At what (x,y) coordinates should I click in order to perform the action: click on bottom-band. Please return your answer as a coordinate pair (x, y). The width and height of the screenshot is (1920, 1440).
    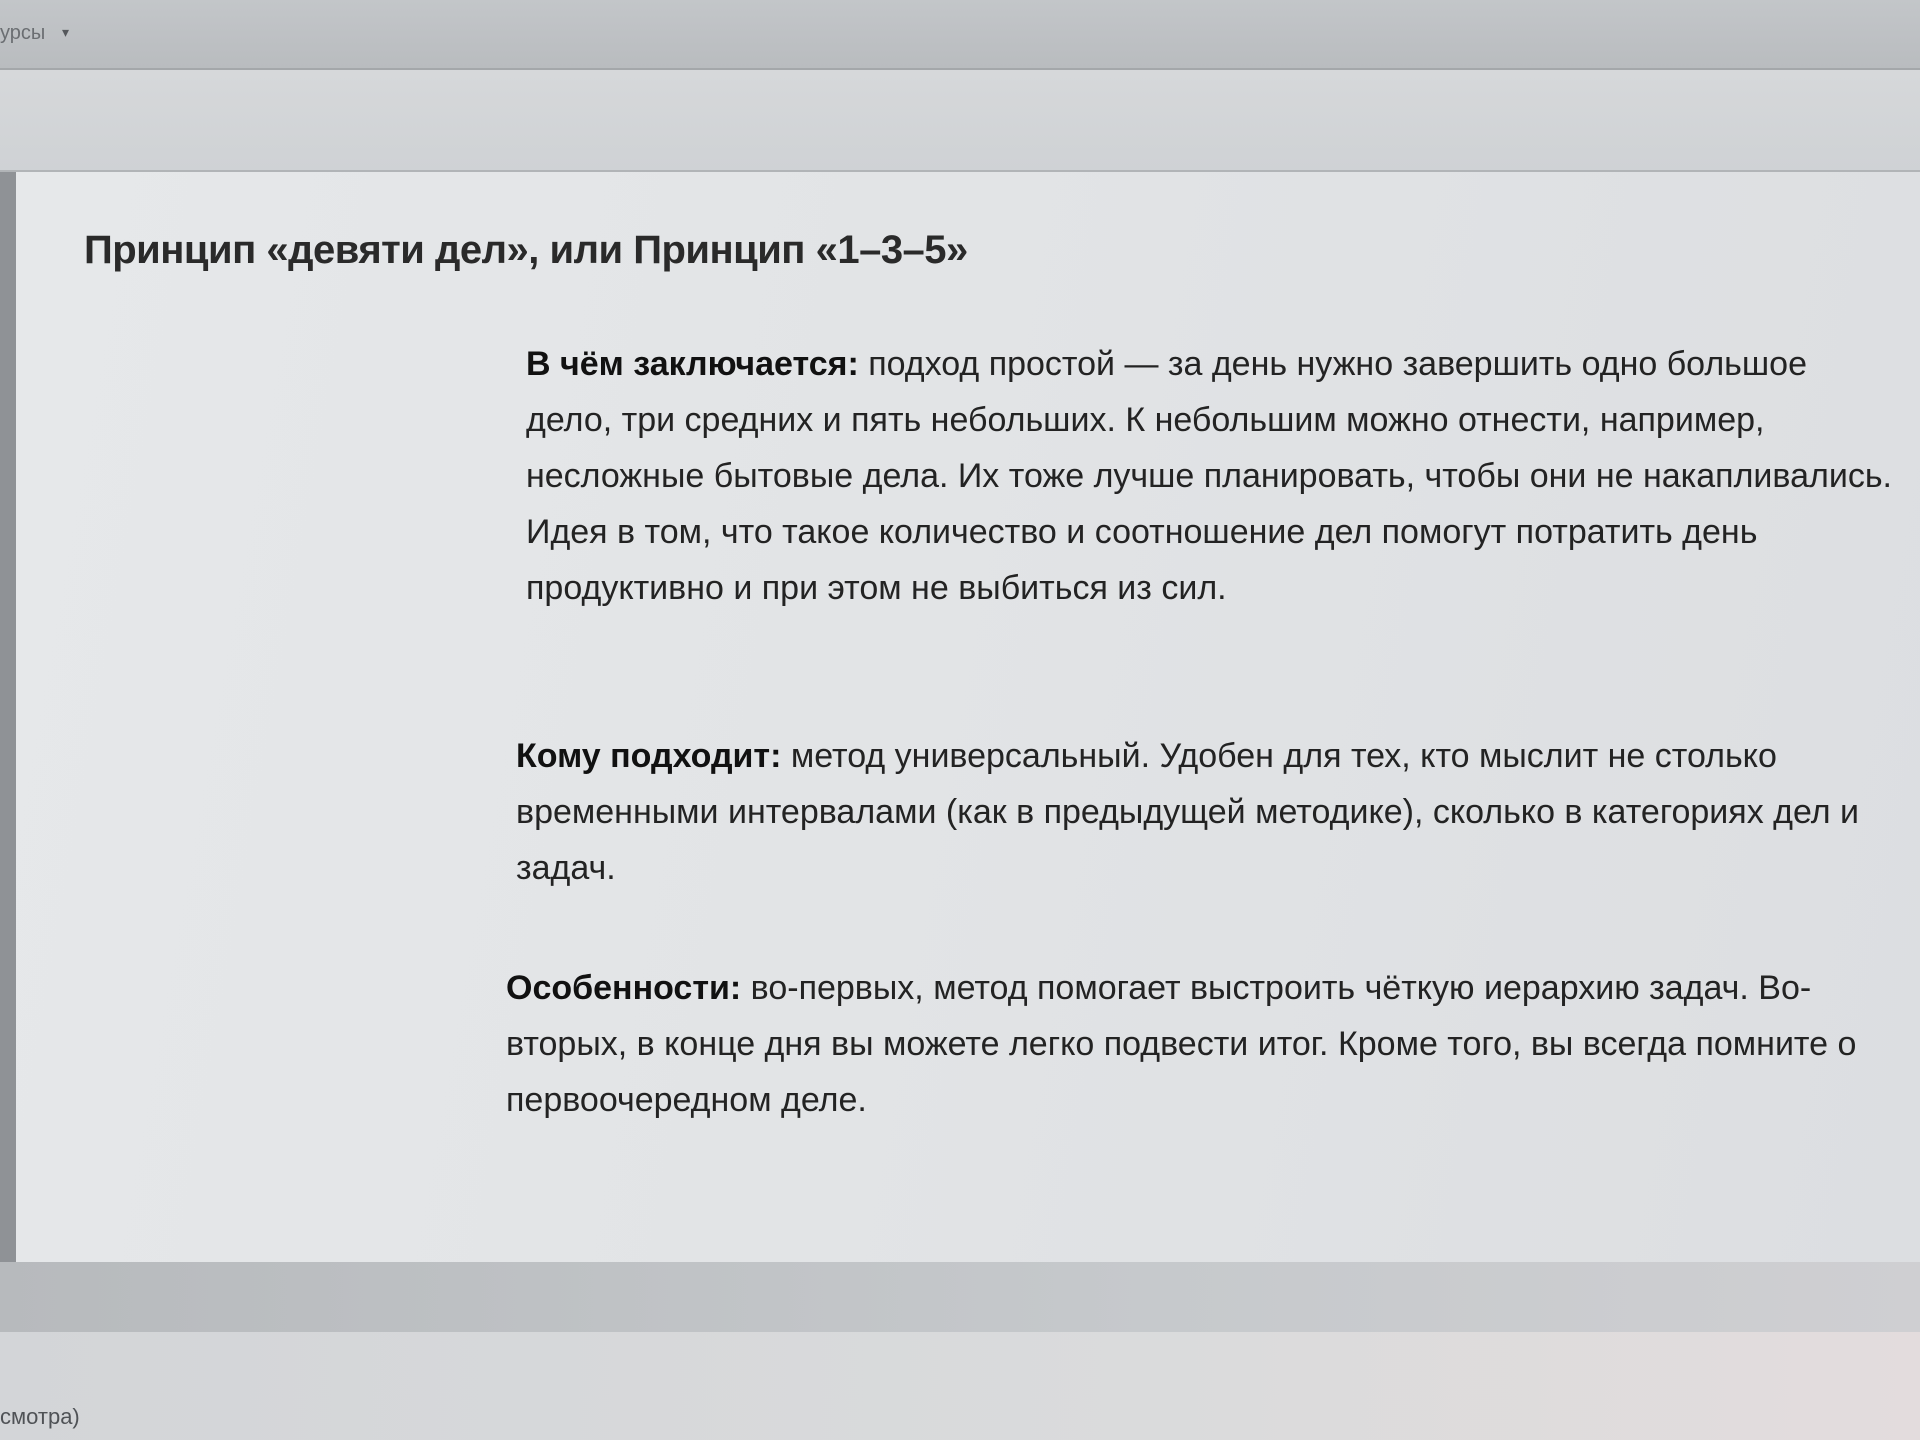
    Looking at the image, I should click on (960, 1297).